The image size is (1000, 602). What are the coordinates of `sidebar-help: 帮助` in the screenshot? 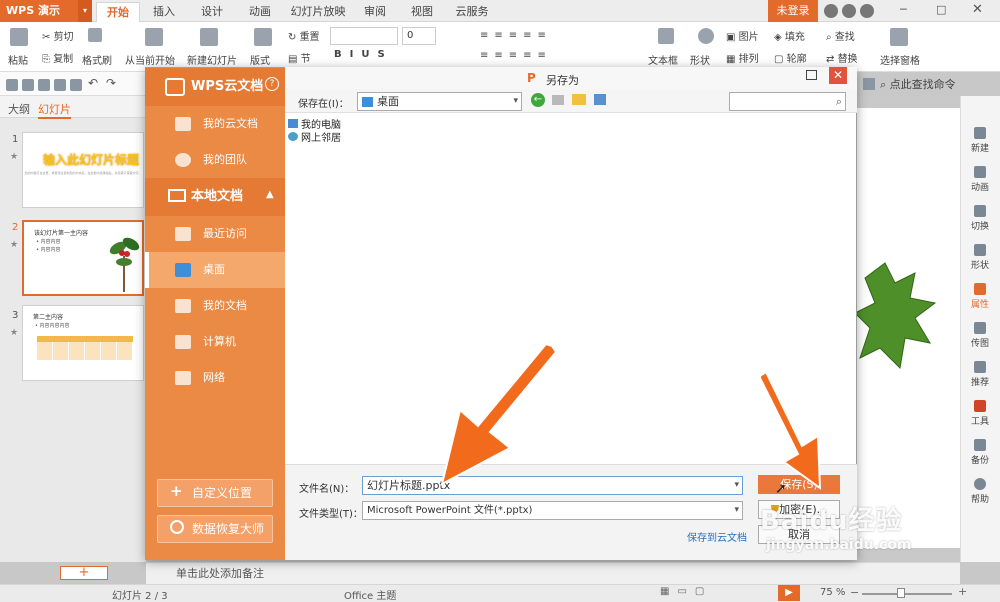 It's located at (980, 491).